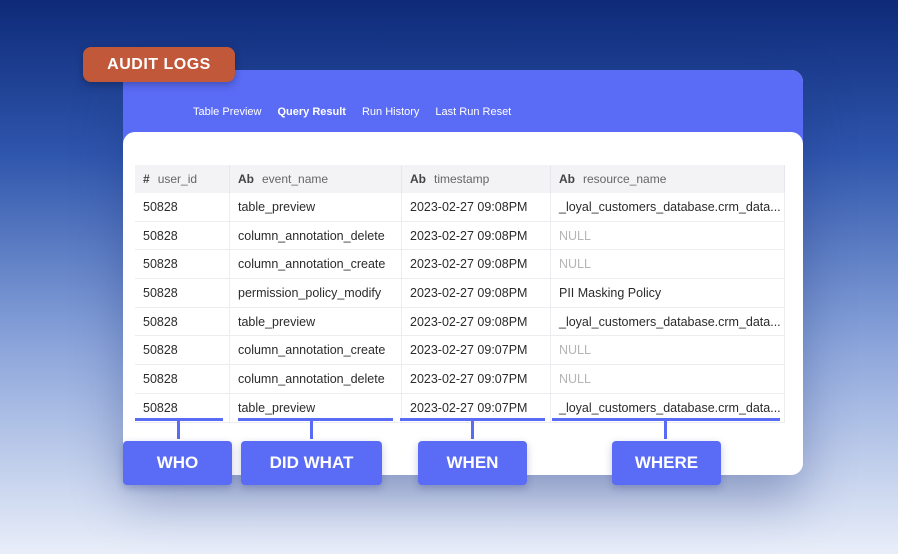 The width and height of the screenshot is (898, 554). I want to click on did-what-bracket, so click(315, 419).